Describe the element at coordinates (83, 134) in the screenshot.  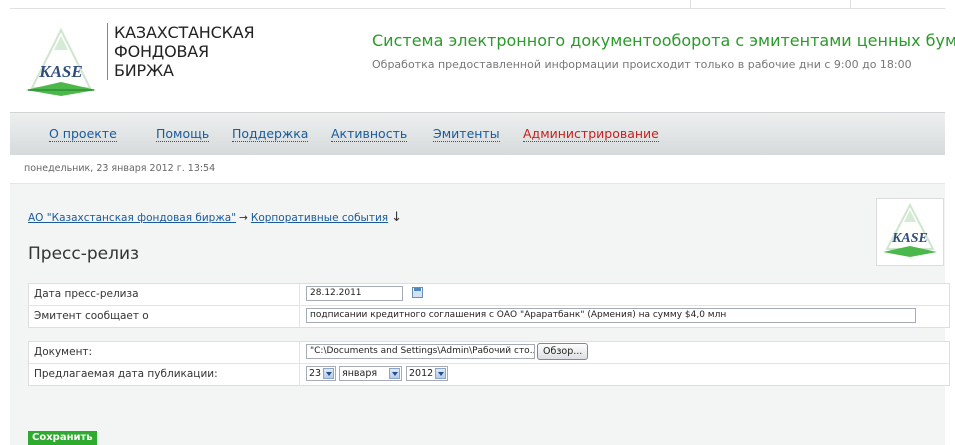
I see `nav-about: О проекте` at that location.